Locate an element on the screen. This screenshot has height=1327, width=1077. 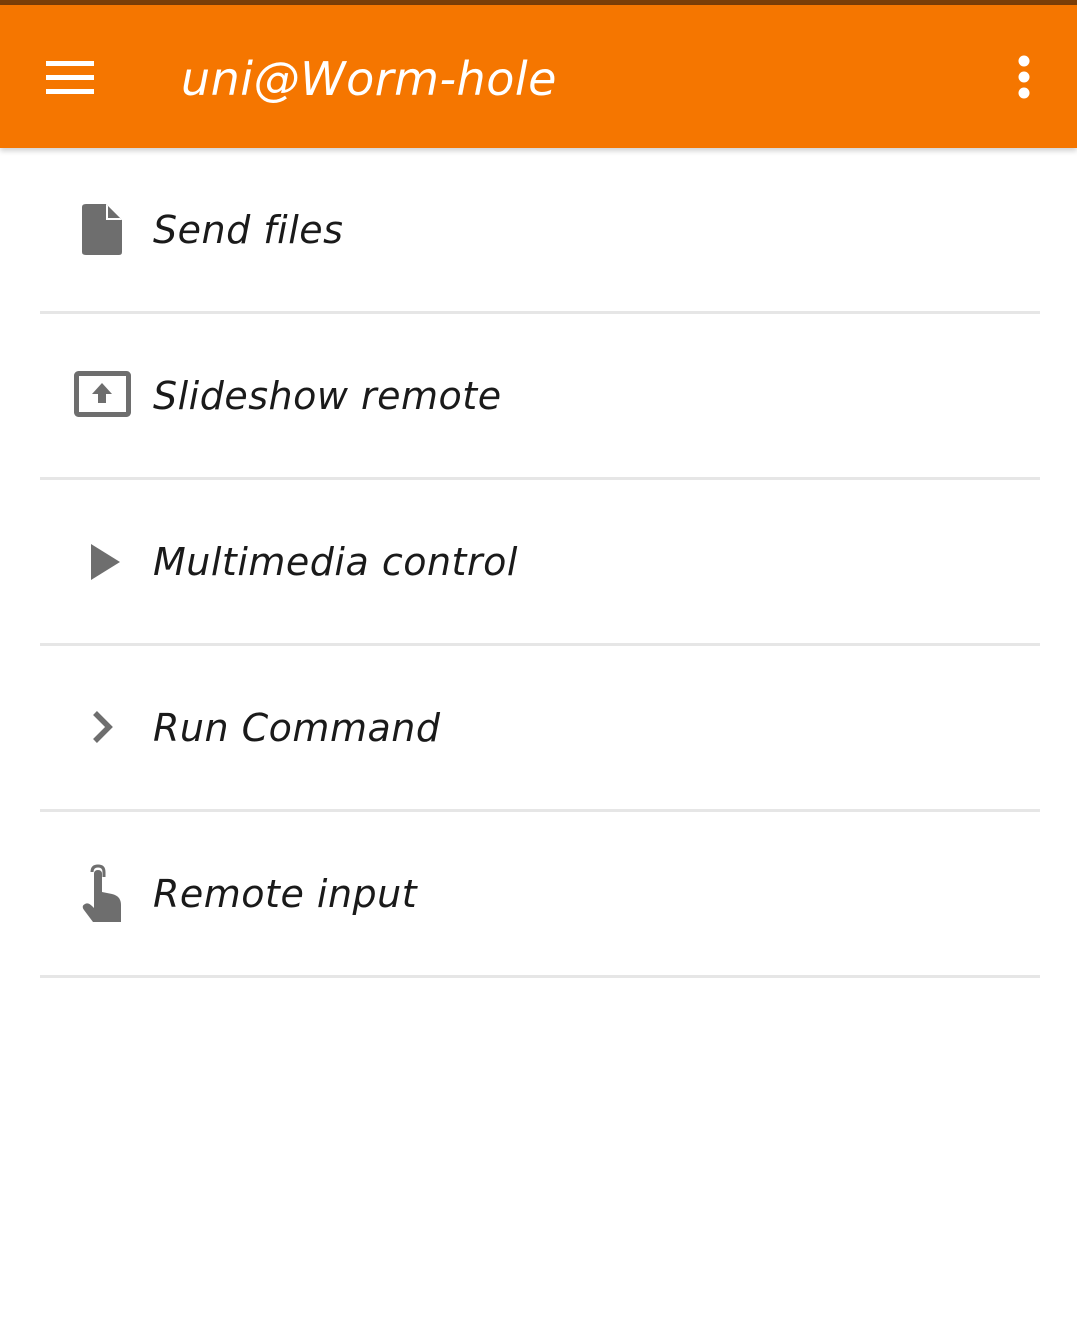
presentation-upload-icon is located at coordinates (102, 396).